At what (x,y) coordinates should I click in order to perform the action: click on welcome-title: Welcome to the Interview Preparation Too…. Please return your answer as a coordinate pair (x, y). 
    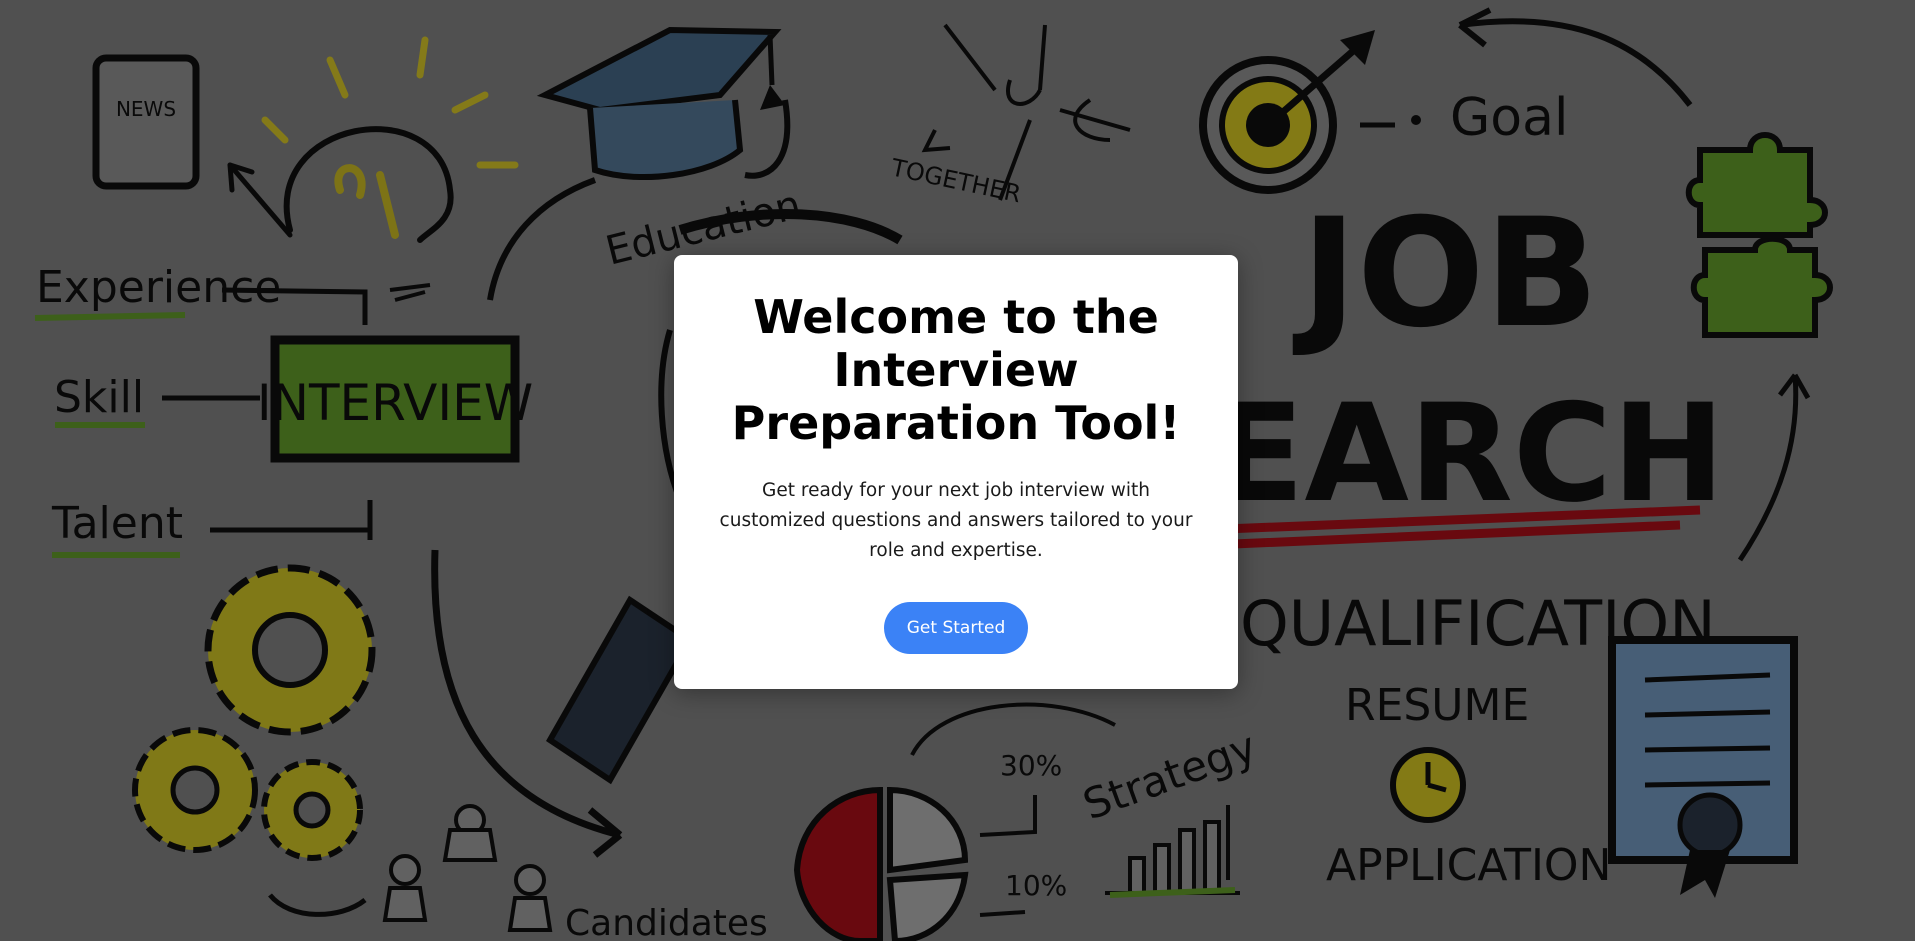
    Looking at the image, I should click on (956, 370).